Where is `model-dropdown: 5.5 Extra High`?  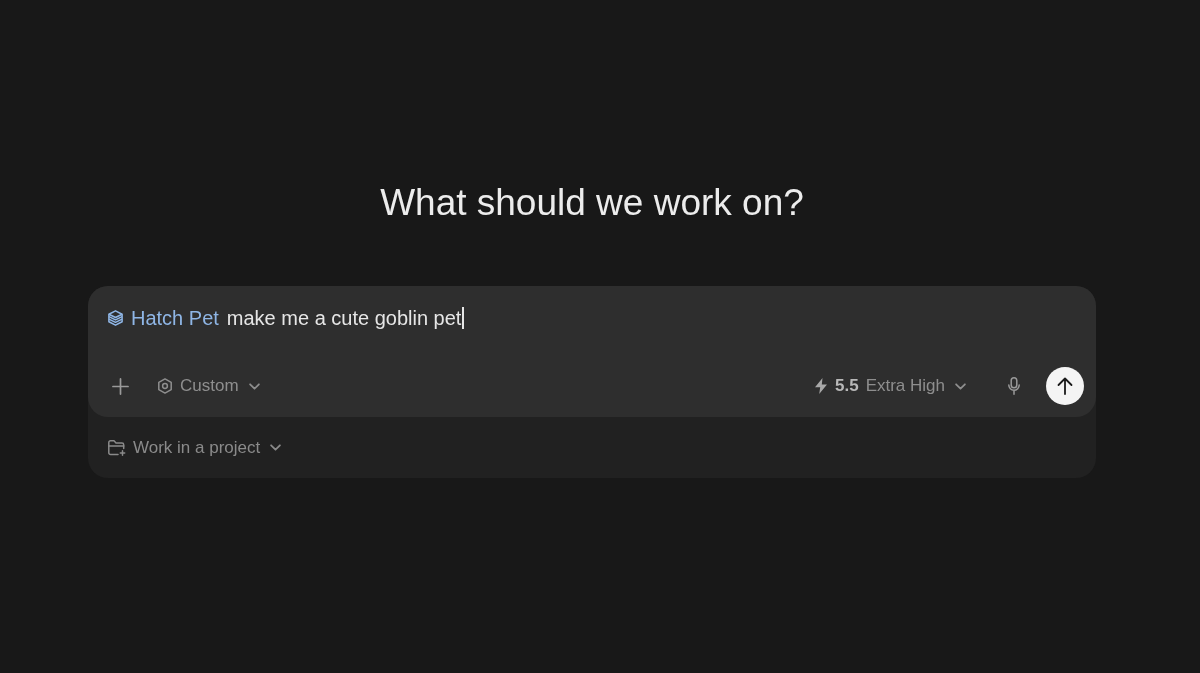
model-dropdown: 5.5 Extra High is located at coordinates (890, 386).